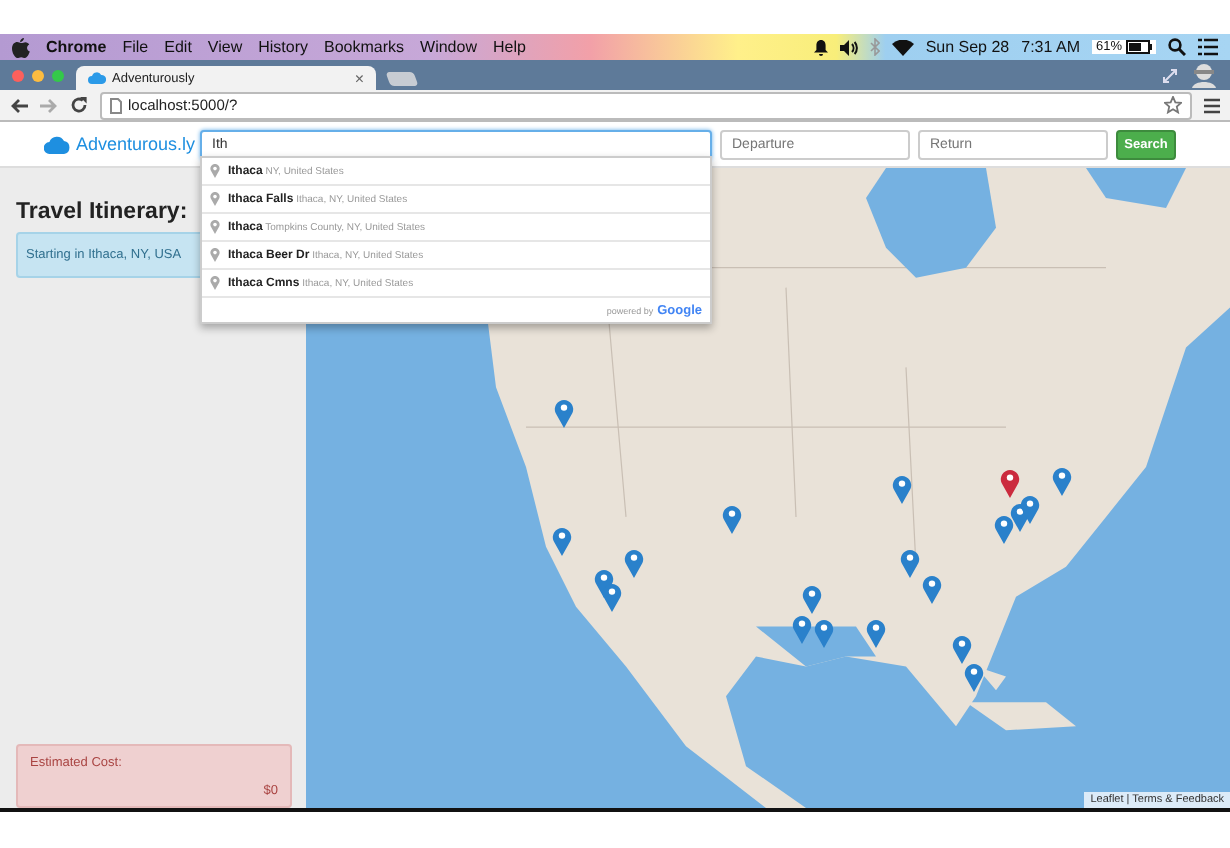 The width and height of the screenshot is (1230, 848). I want to click on menu-item: File, so click(135, 47).